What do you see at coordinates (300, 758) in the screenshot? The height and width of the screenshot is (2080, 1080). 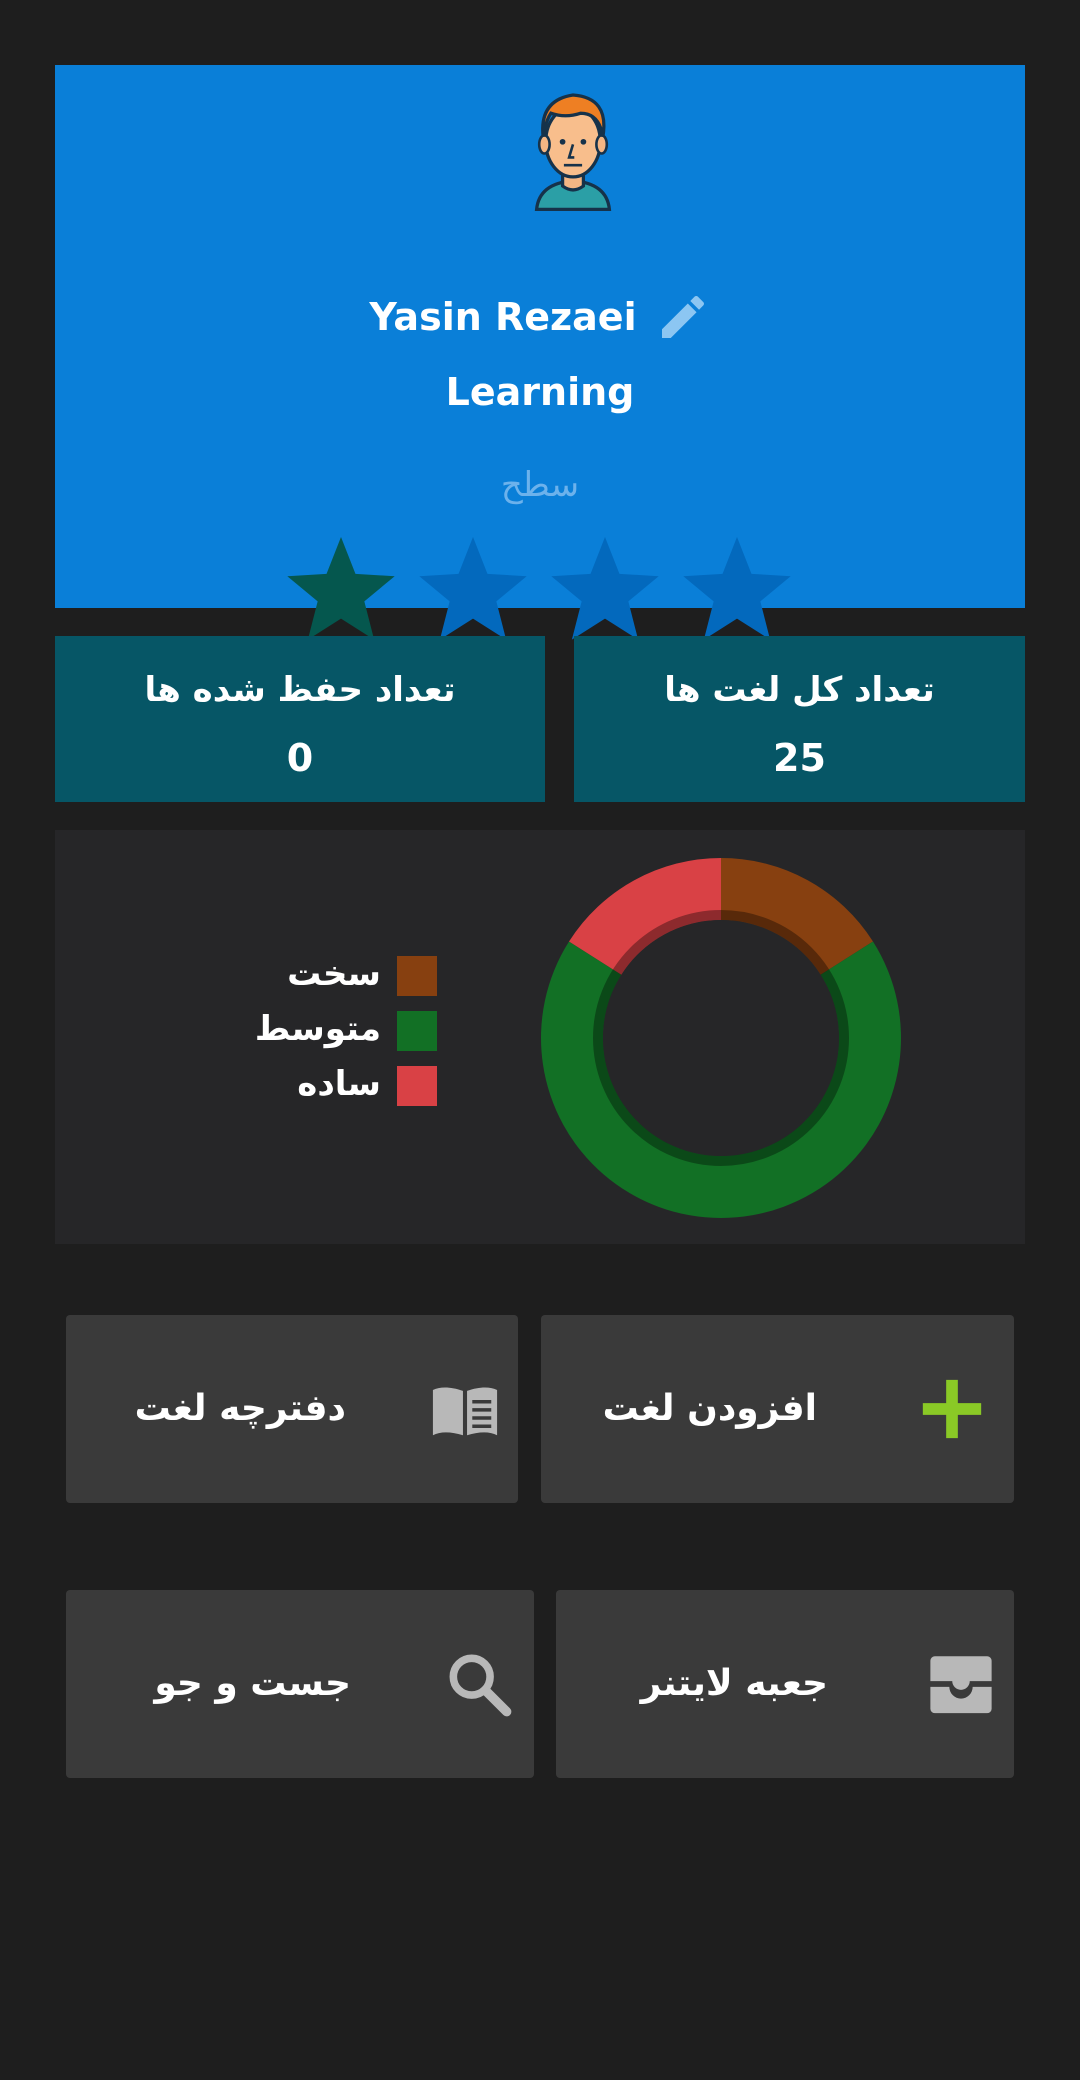 I see `memorized-count-value: 0` at bounding box center [300, 758].